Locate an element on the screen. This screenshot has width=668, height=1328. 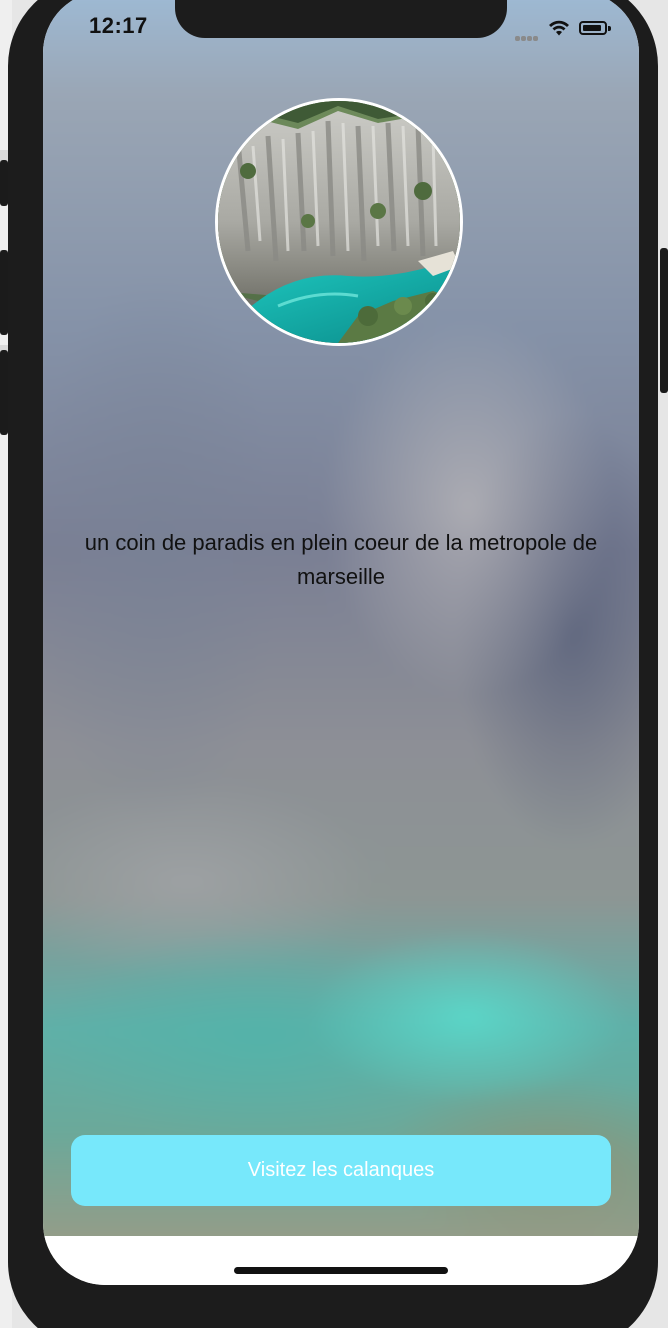
phone-side-button is located at coordinates (664, 320).